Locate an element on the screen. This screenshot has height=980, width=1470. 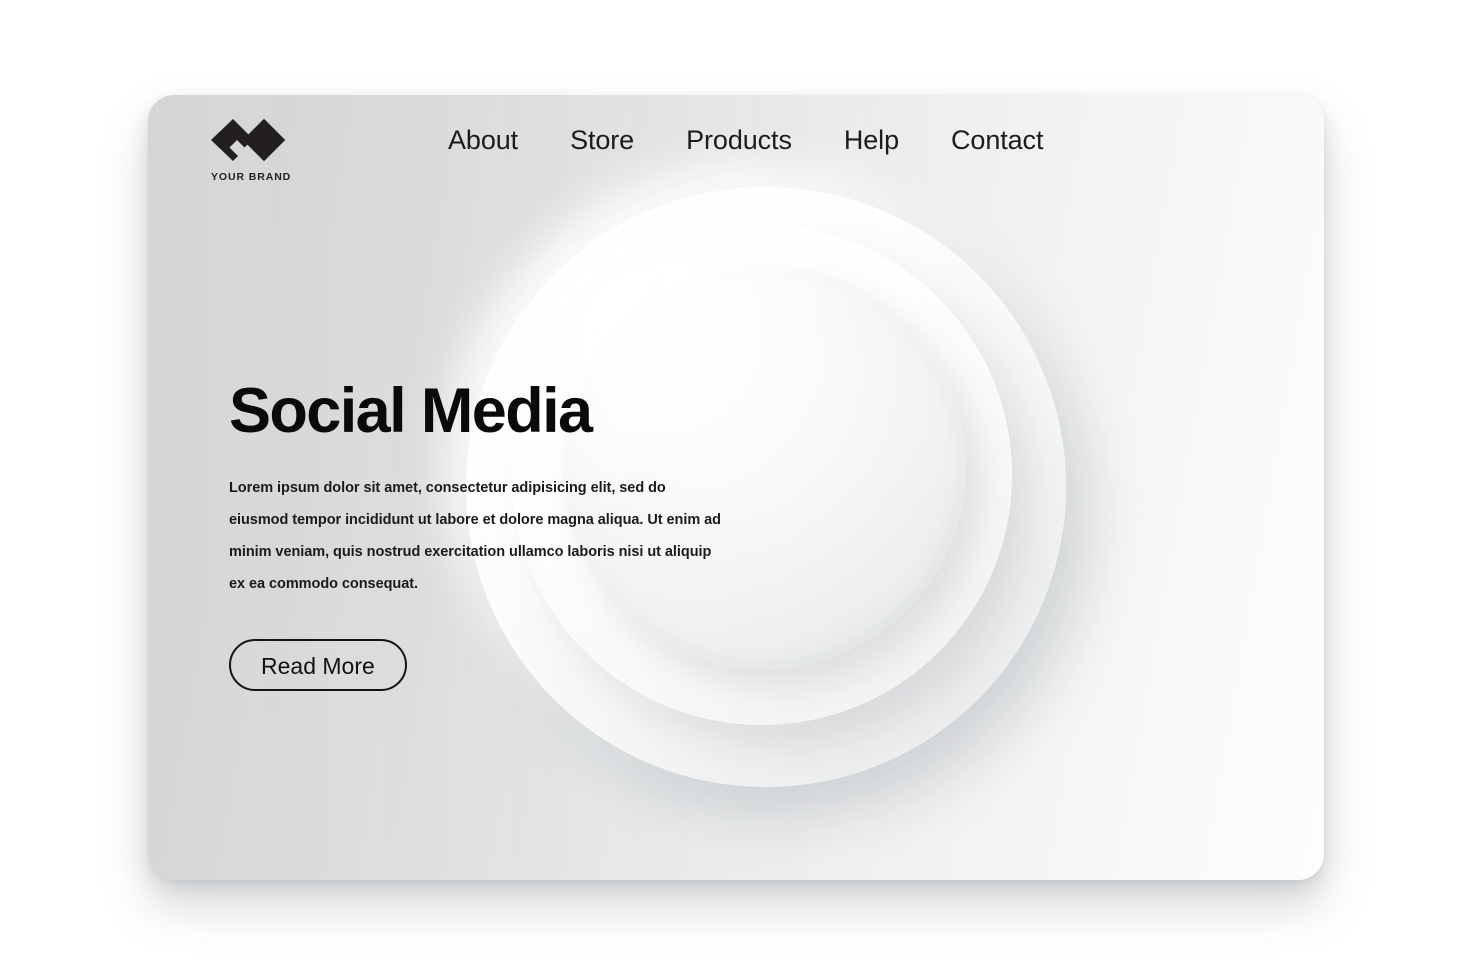
double-diamond-logo-icon is located at coordinates (252, 142).